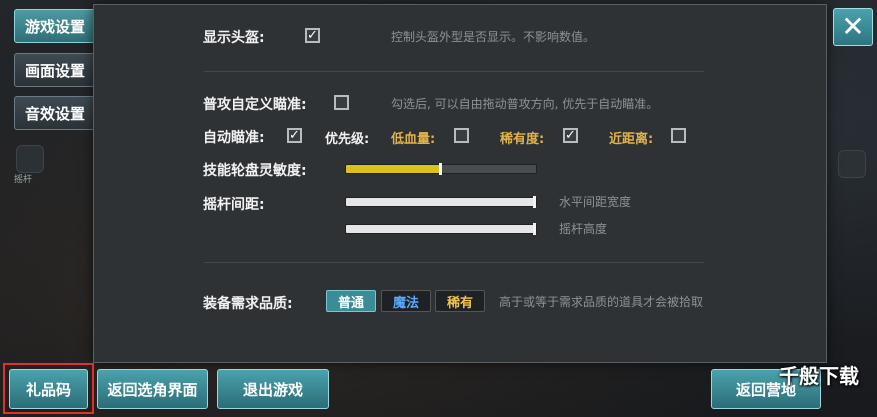  Describe the element at coordinates (406, 301) in the screenshot. I see `quality-magic-button: 魔法` at that location.